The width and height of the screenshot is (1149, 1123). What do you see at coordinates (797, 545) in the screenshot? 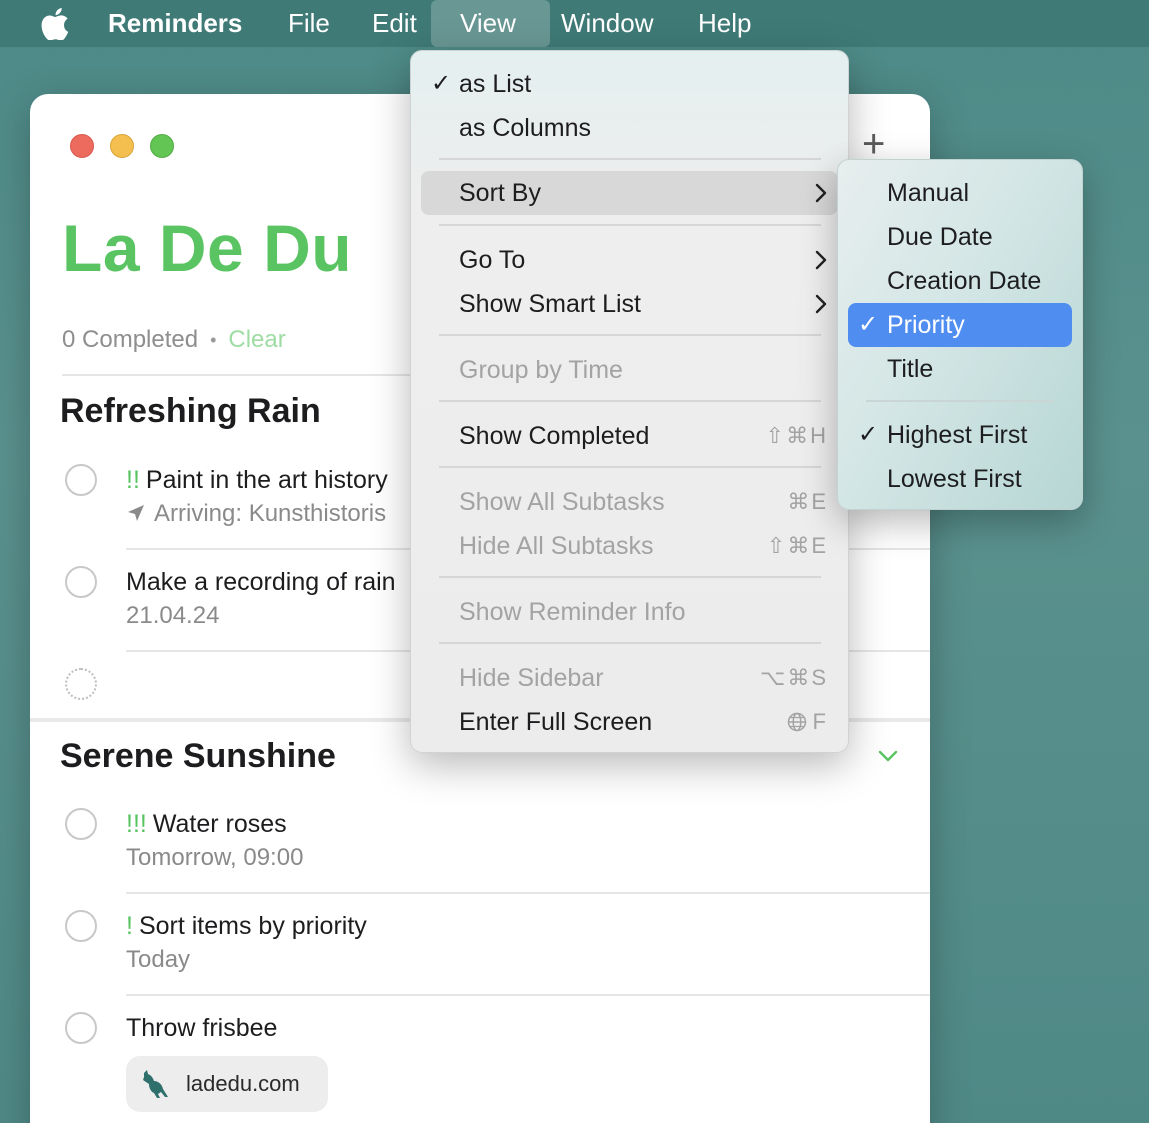
I see `shortcut-label: ⇧⌘E` at bounding box center [797, 545].